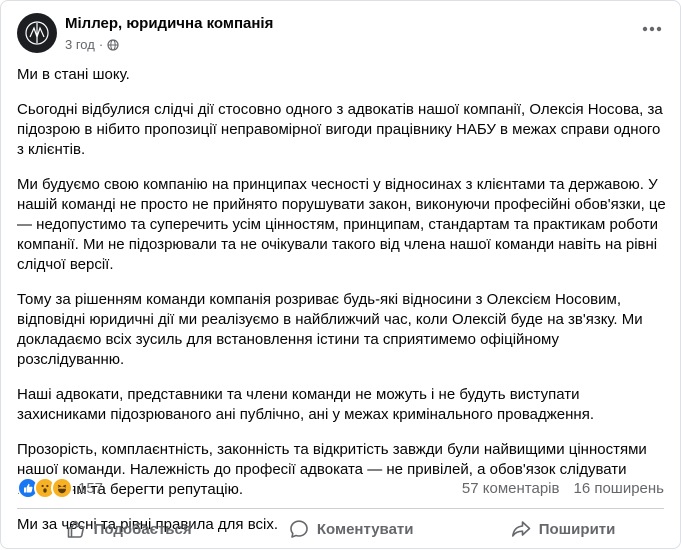  What do you see at coordinates (169, 23) in the screenshot?
I see `page-name: Міллер, юридична компанія` at bounding box center [169, 23].